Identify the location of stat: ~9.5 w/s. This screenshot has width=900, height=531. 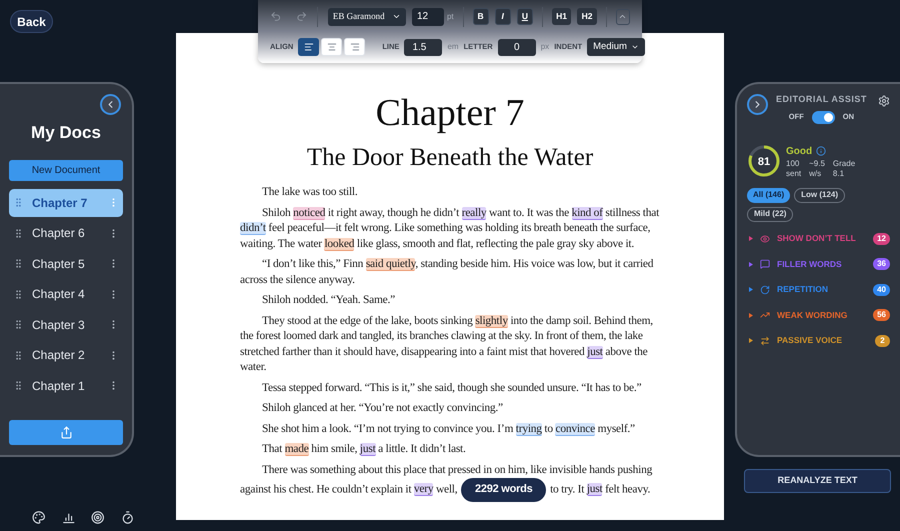
(817, 168).